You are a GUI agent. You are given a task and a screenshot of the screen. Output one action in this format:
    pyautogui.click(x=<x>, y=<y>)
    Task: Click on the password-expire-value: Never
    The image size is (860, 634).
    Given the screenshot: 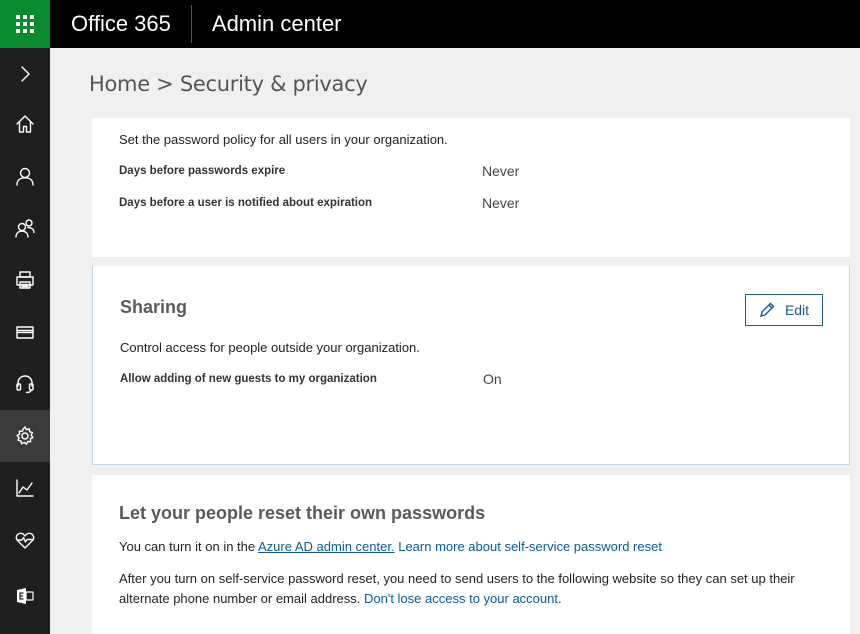 What is the action you would take?
    pyautogui.click(x=501, y=171)
    